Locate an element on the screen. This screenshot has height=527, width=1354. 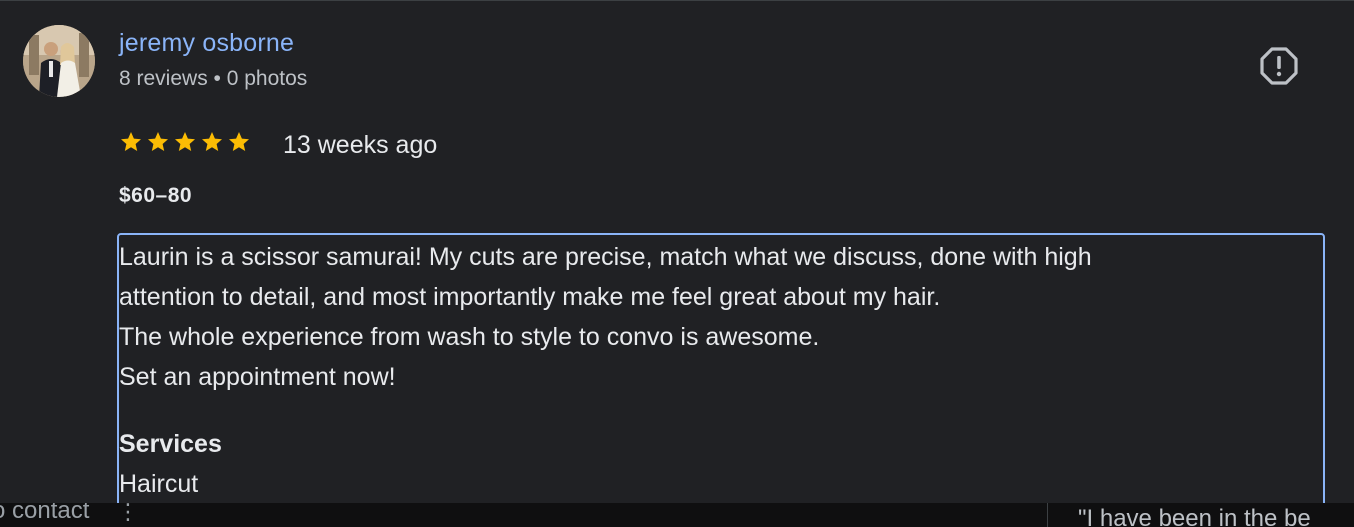
background-quote-text: "I have been in the be is located at coordinates (1194, 516).